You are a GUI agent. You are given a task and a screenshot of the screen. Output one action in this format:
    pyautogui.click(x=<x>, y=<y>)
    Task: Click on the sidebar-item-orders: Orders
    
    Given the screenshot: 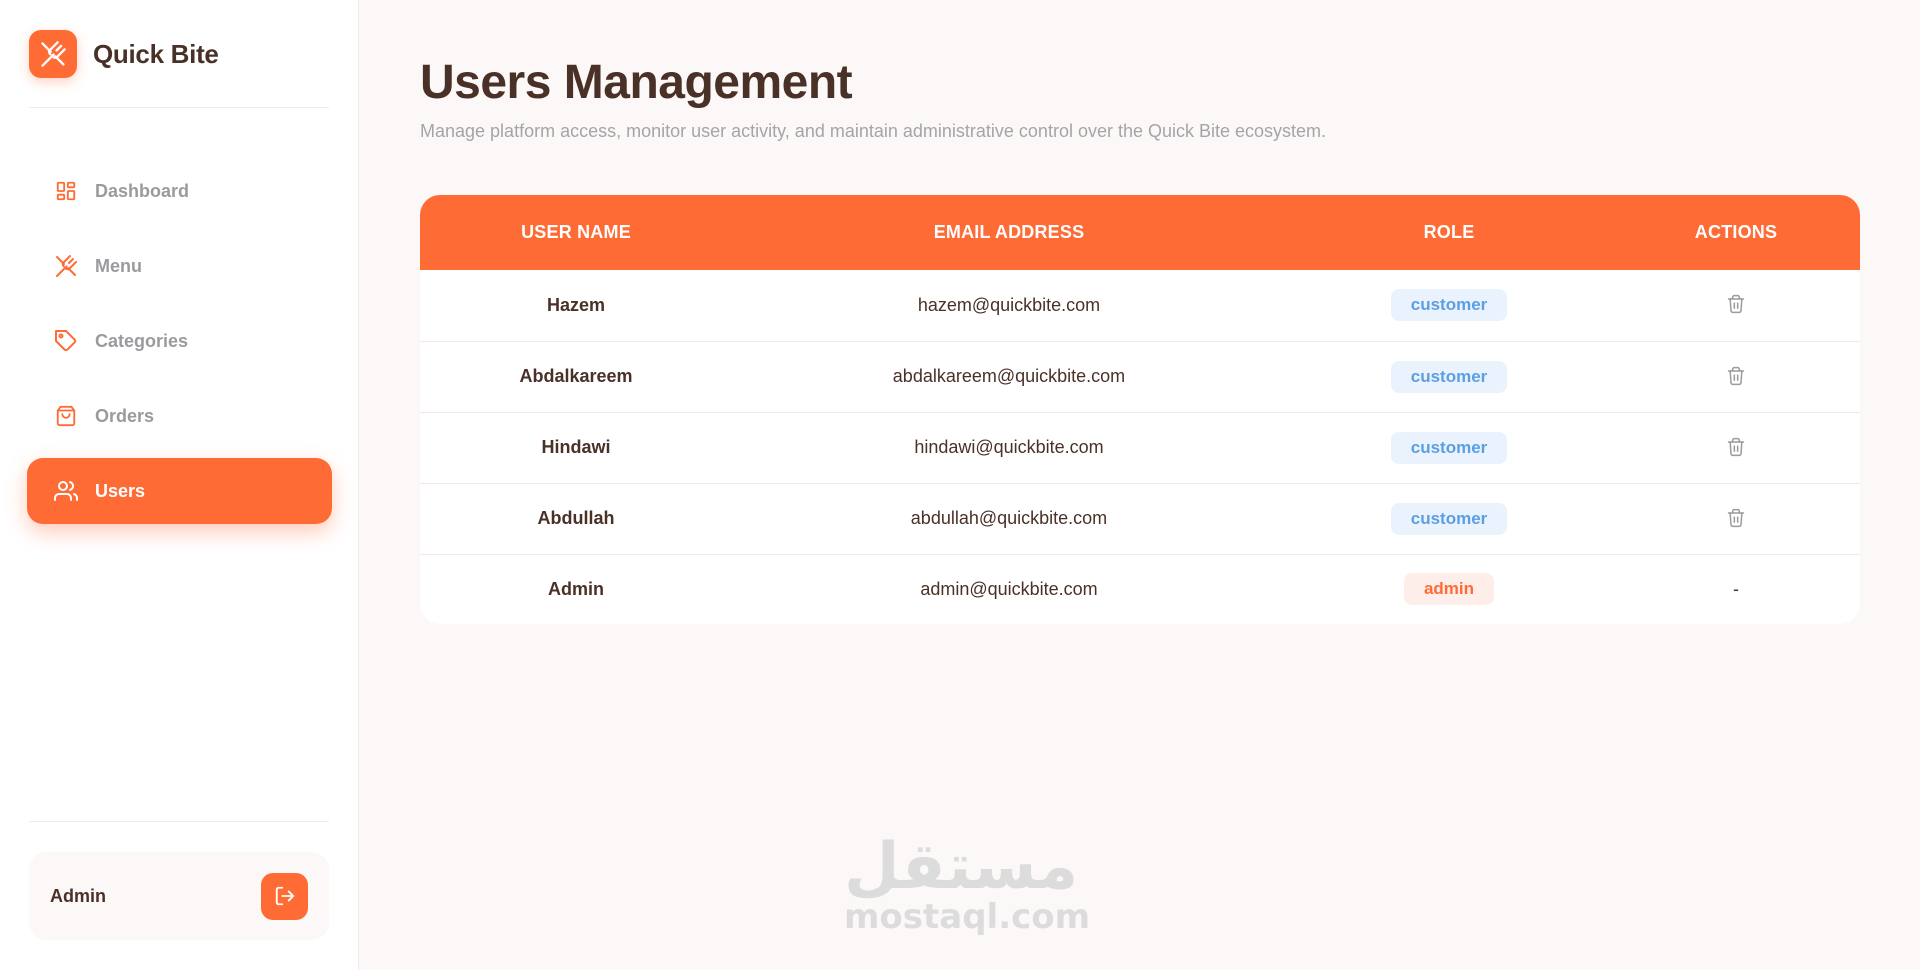 What is the action you would take?
    pyautogui.click(x=179, y=416)
    